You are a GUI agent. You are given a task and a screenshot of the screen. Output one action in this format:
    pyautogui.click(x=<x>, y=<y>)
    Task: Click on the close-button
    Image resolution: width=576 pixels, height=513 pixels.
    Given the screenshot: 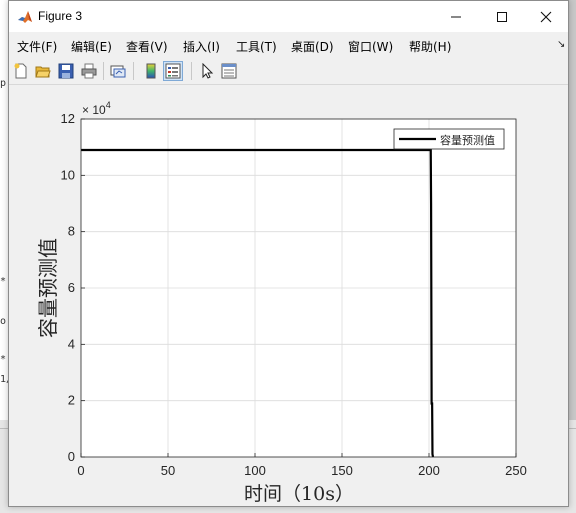 What is the action you would take?
    pyautogui.click(x=546, y=16)
    